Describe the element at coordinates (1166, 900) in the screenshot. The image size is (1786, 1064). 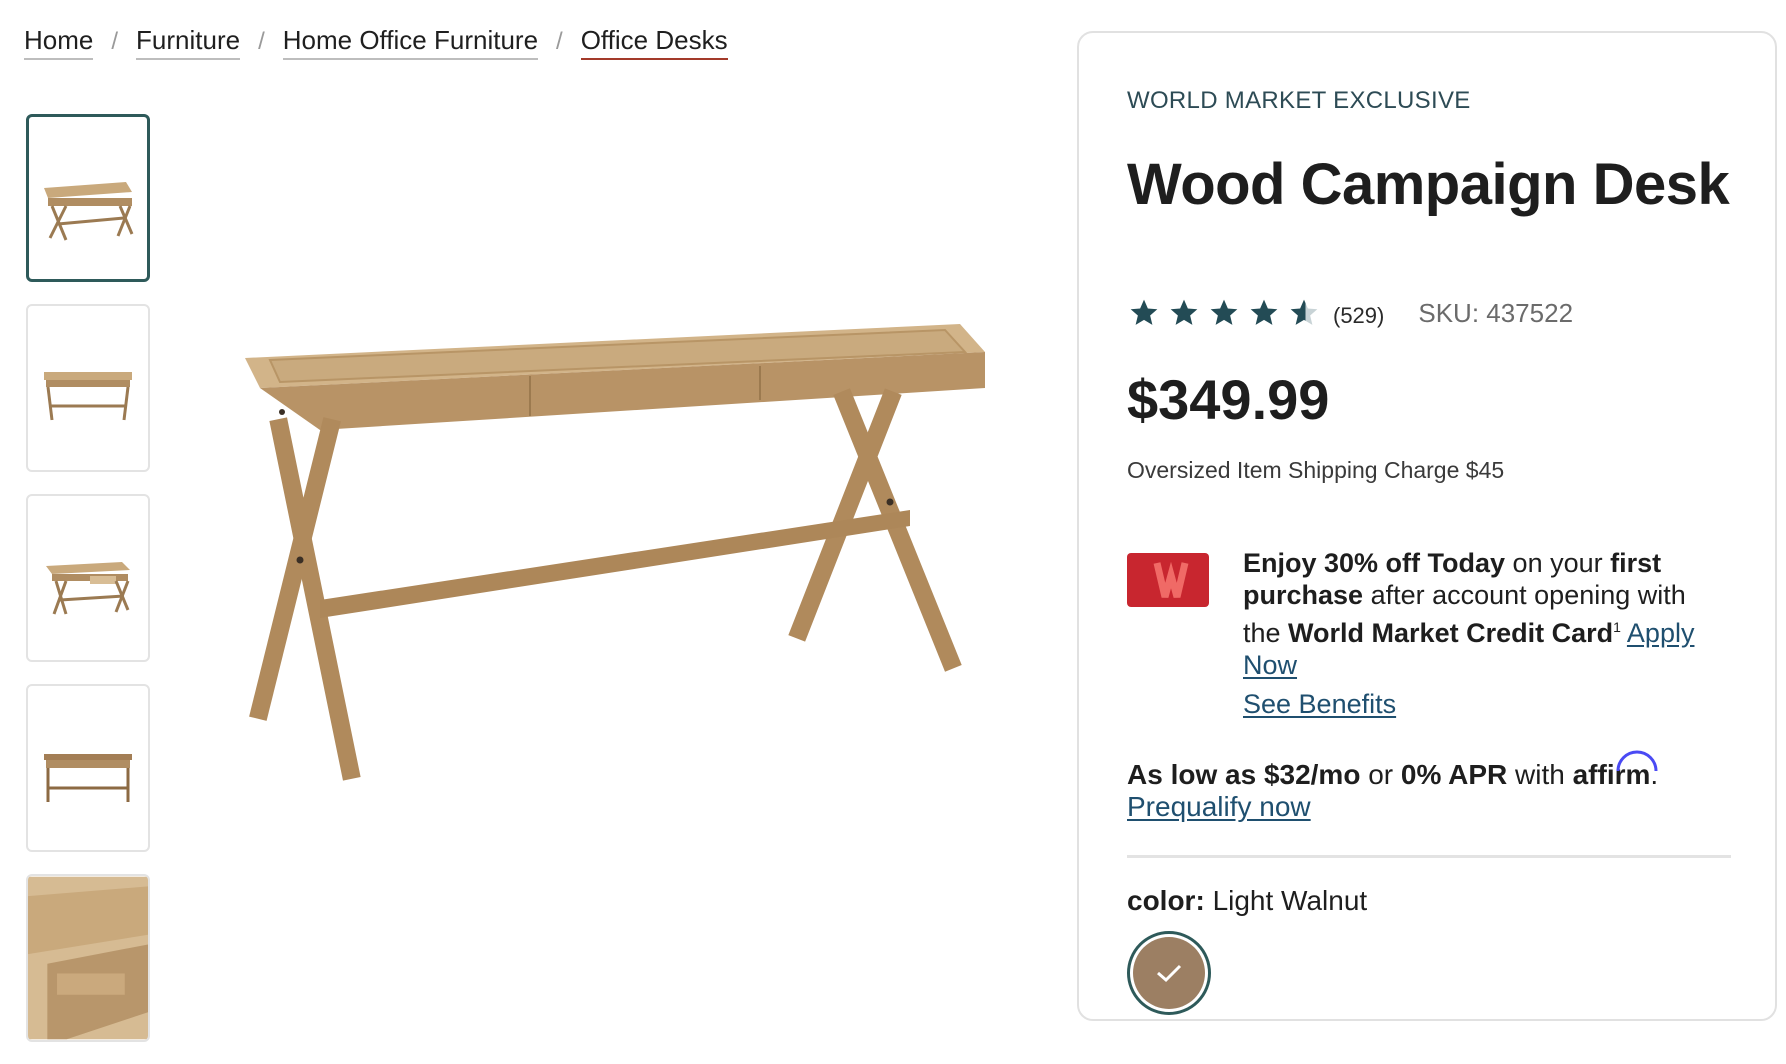
I see `color-label-key: color:` at that location.